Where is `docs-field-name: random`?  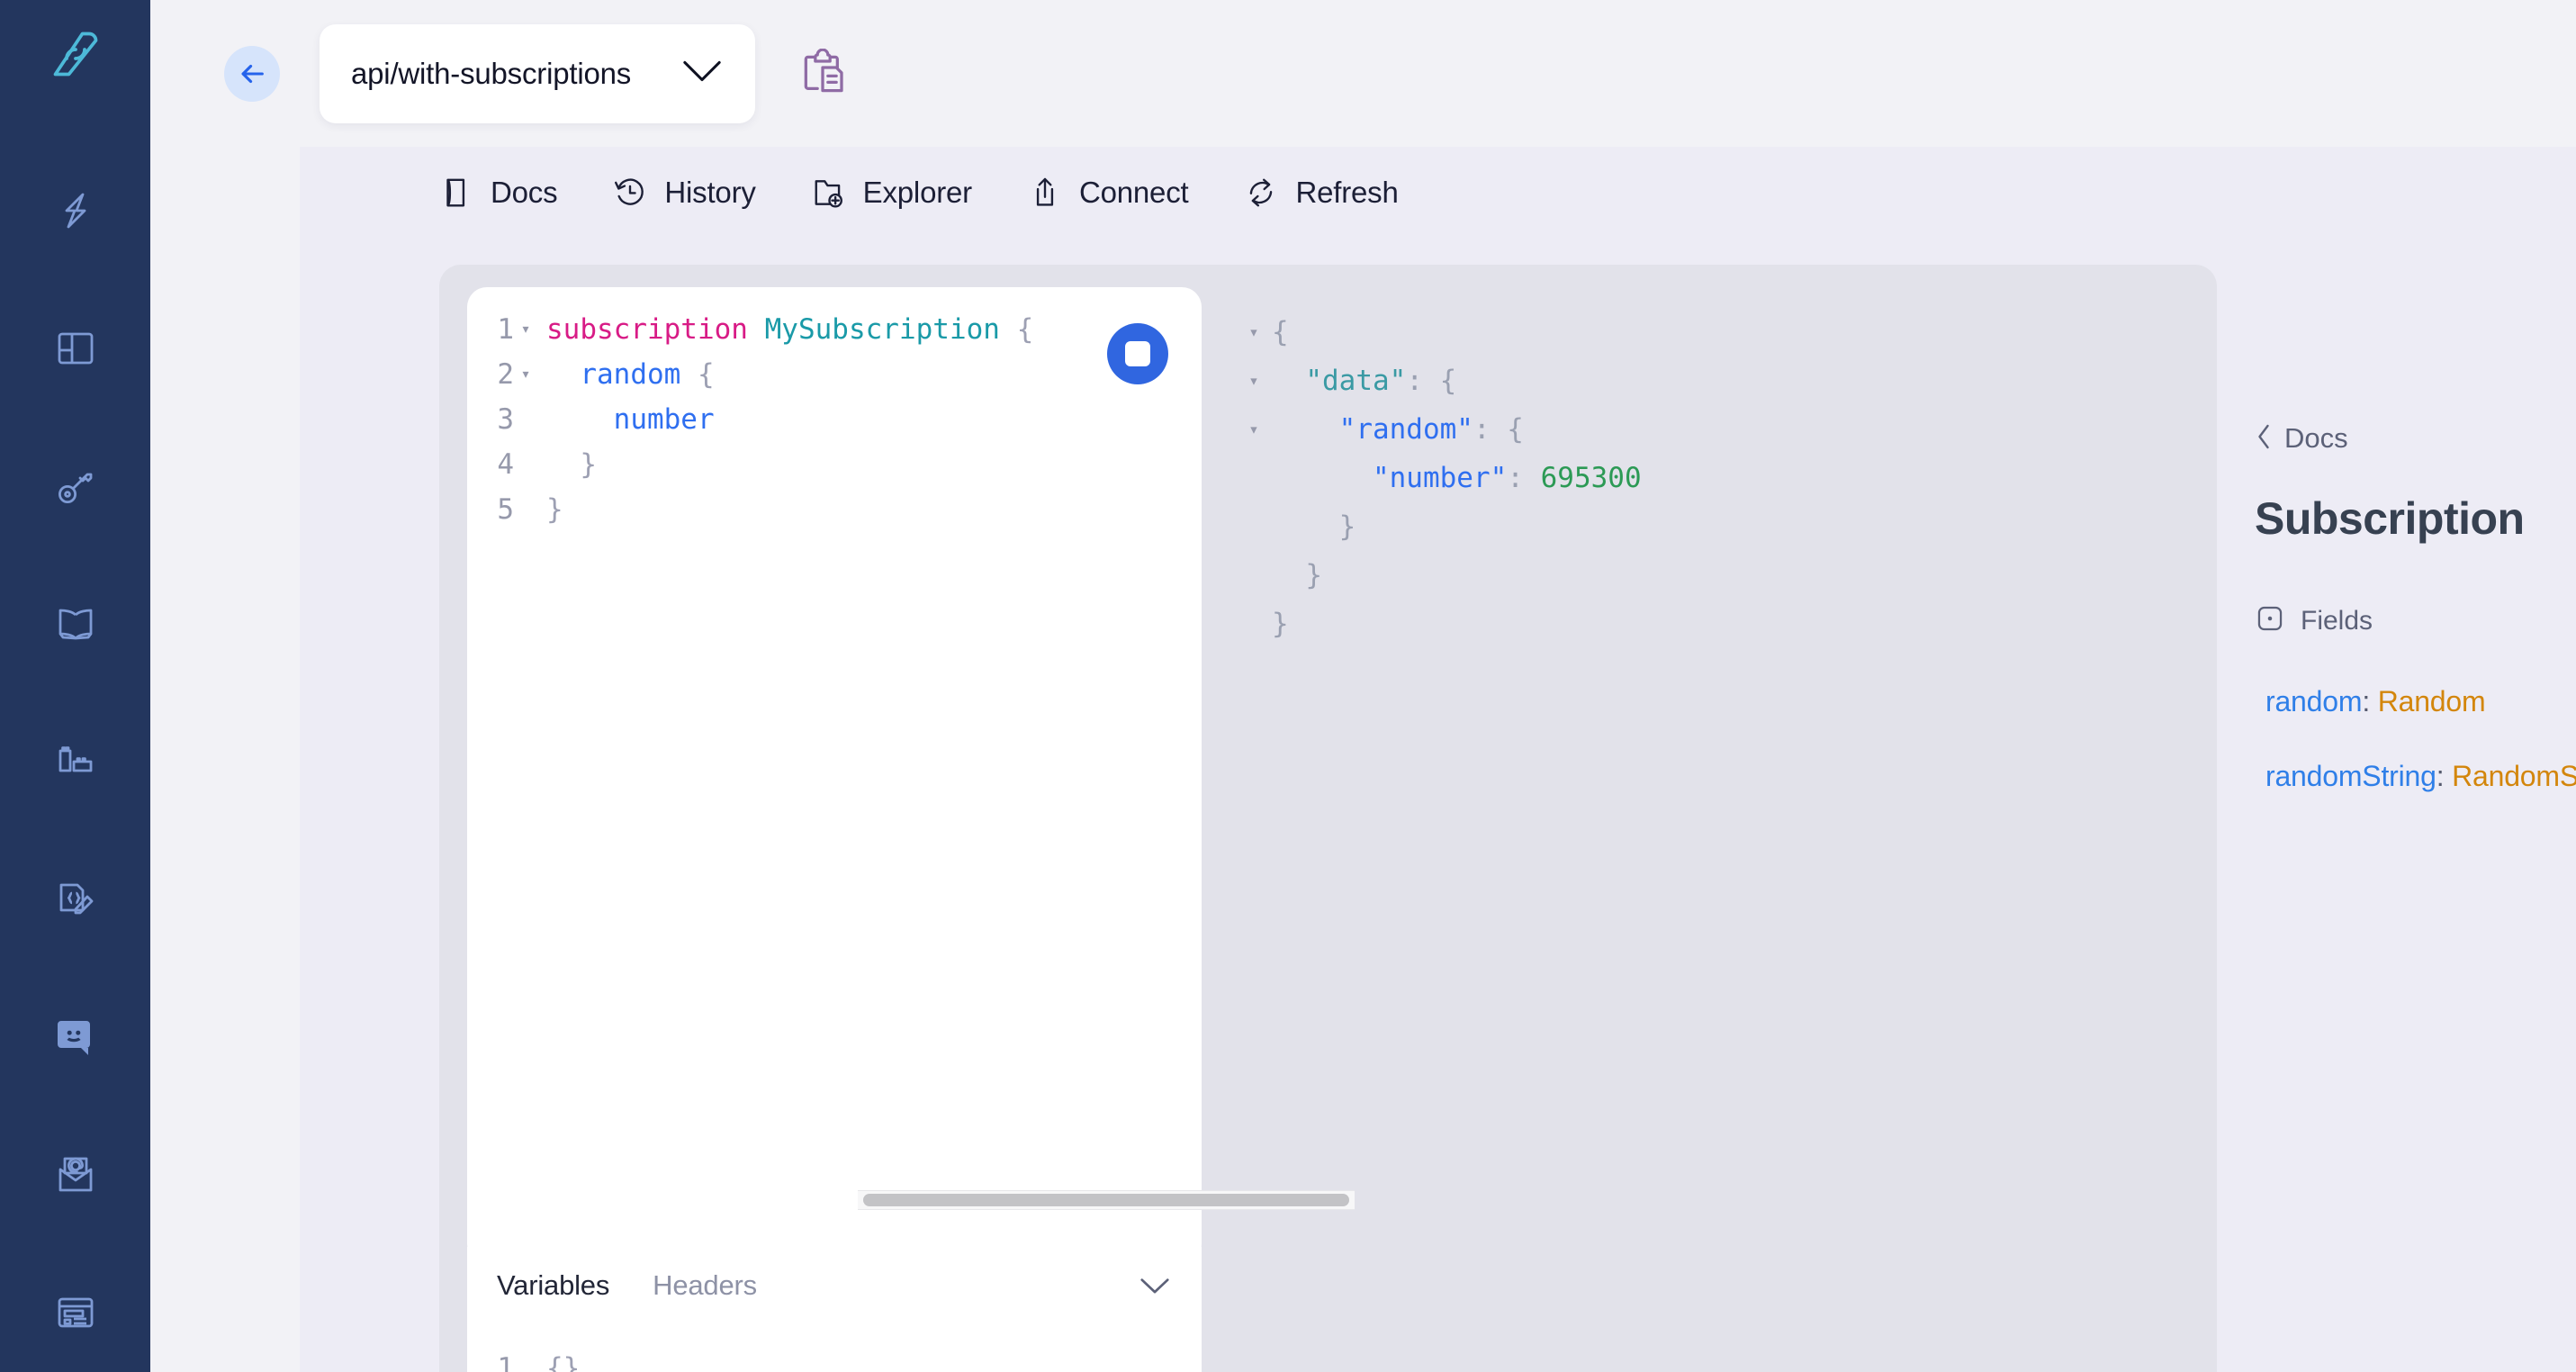 docs-field-name: random is located at coordinates (2314, 701).